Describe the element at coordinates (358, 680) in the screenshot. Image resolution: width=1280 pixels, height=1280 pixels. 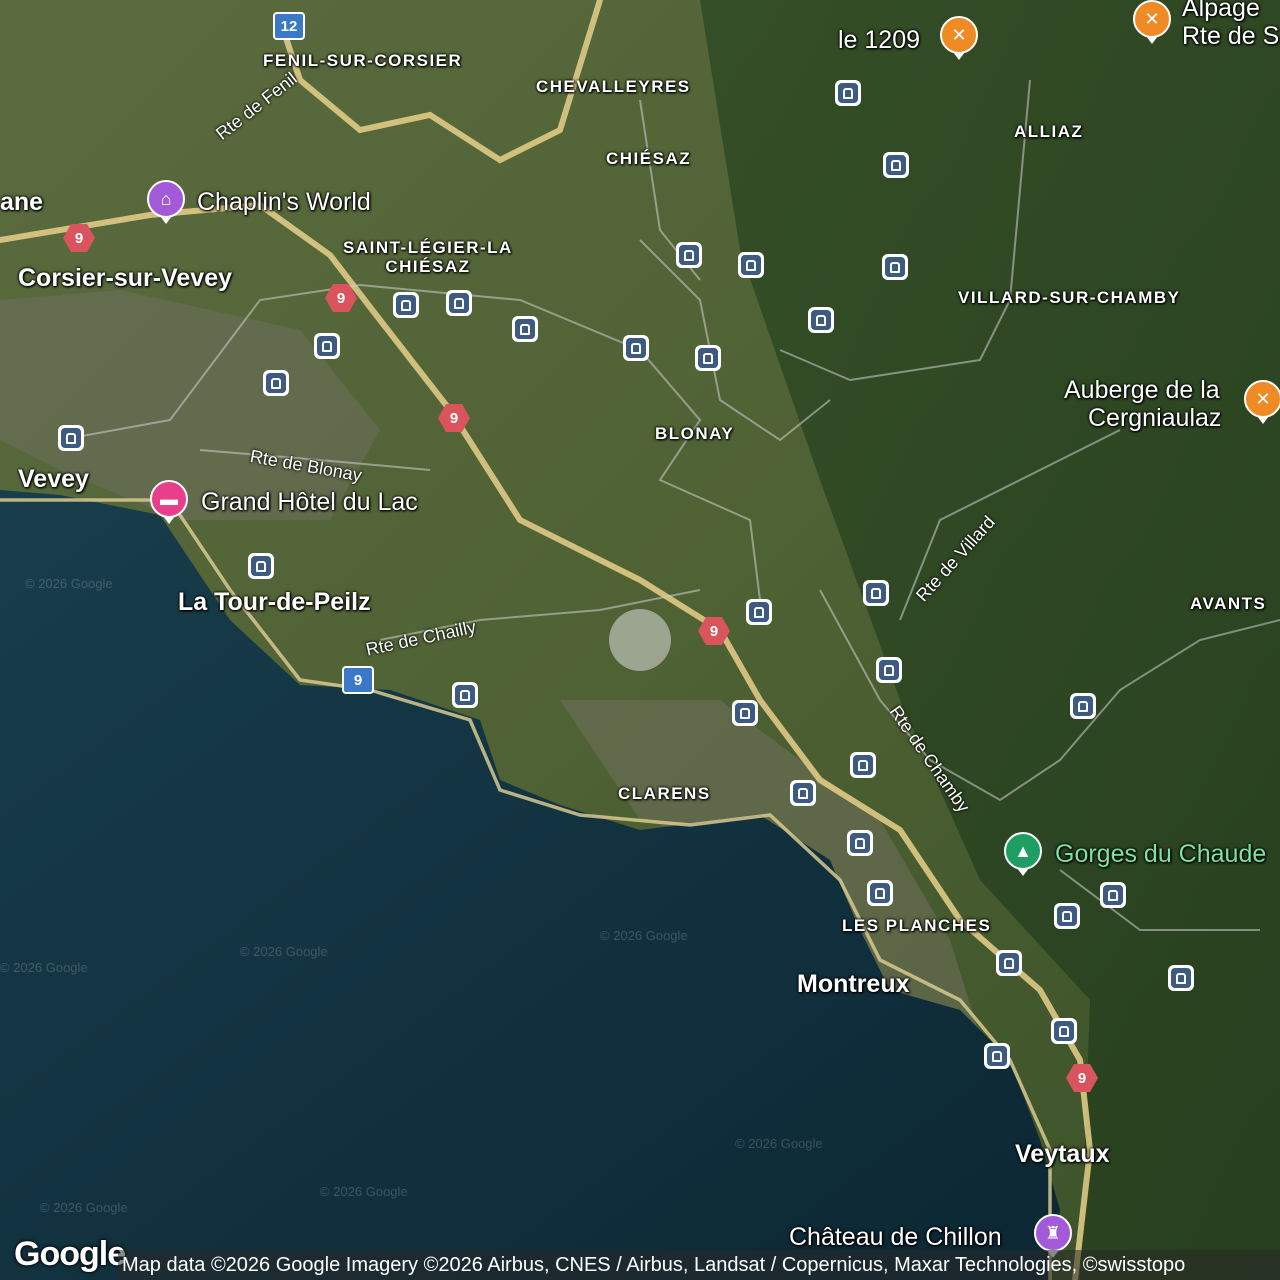
I see `road-shield-9-blue: 9` at that location.